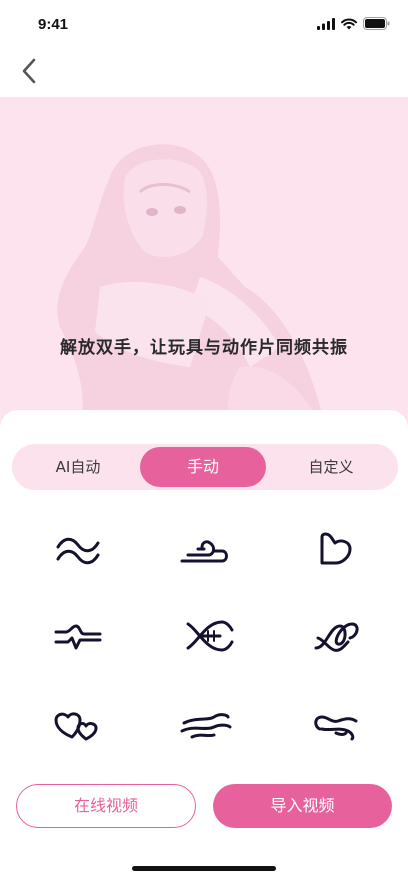 The height and width of the screenshot is (883, 408). Describe the element at coordinates (206, 726) in the screenshot. I see `breeze-pattern-icon` at that location.